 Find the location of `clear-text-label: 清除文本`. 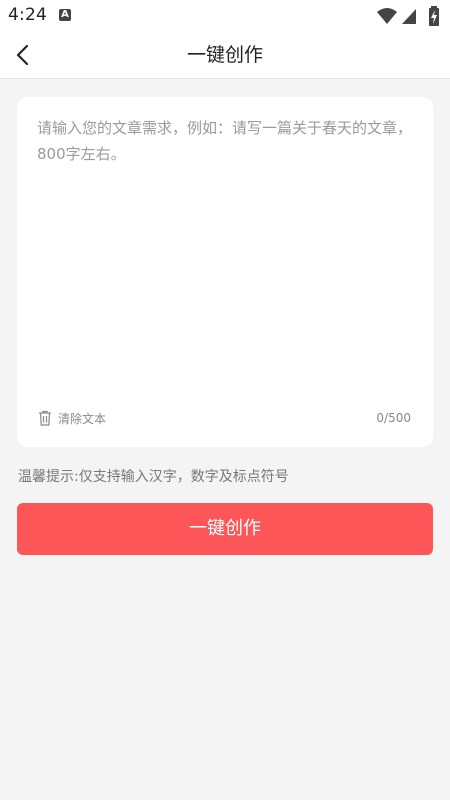

clear-text-label: 清除文本 is located at coordinates (82, 418).